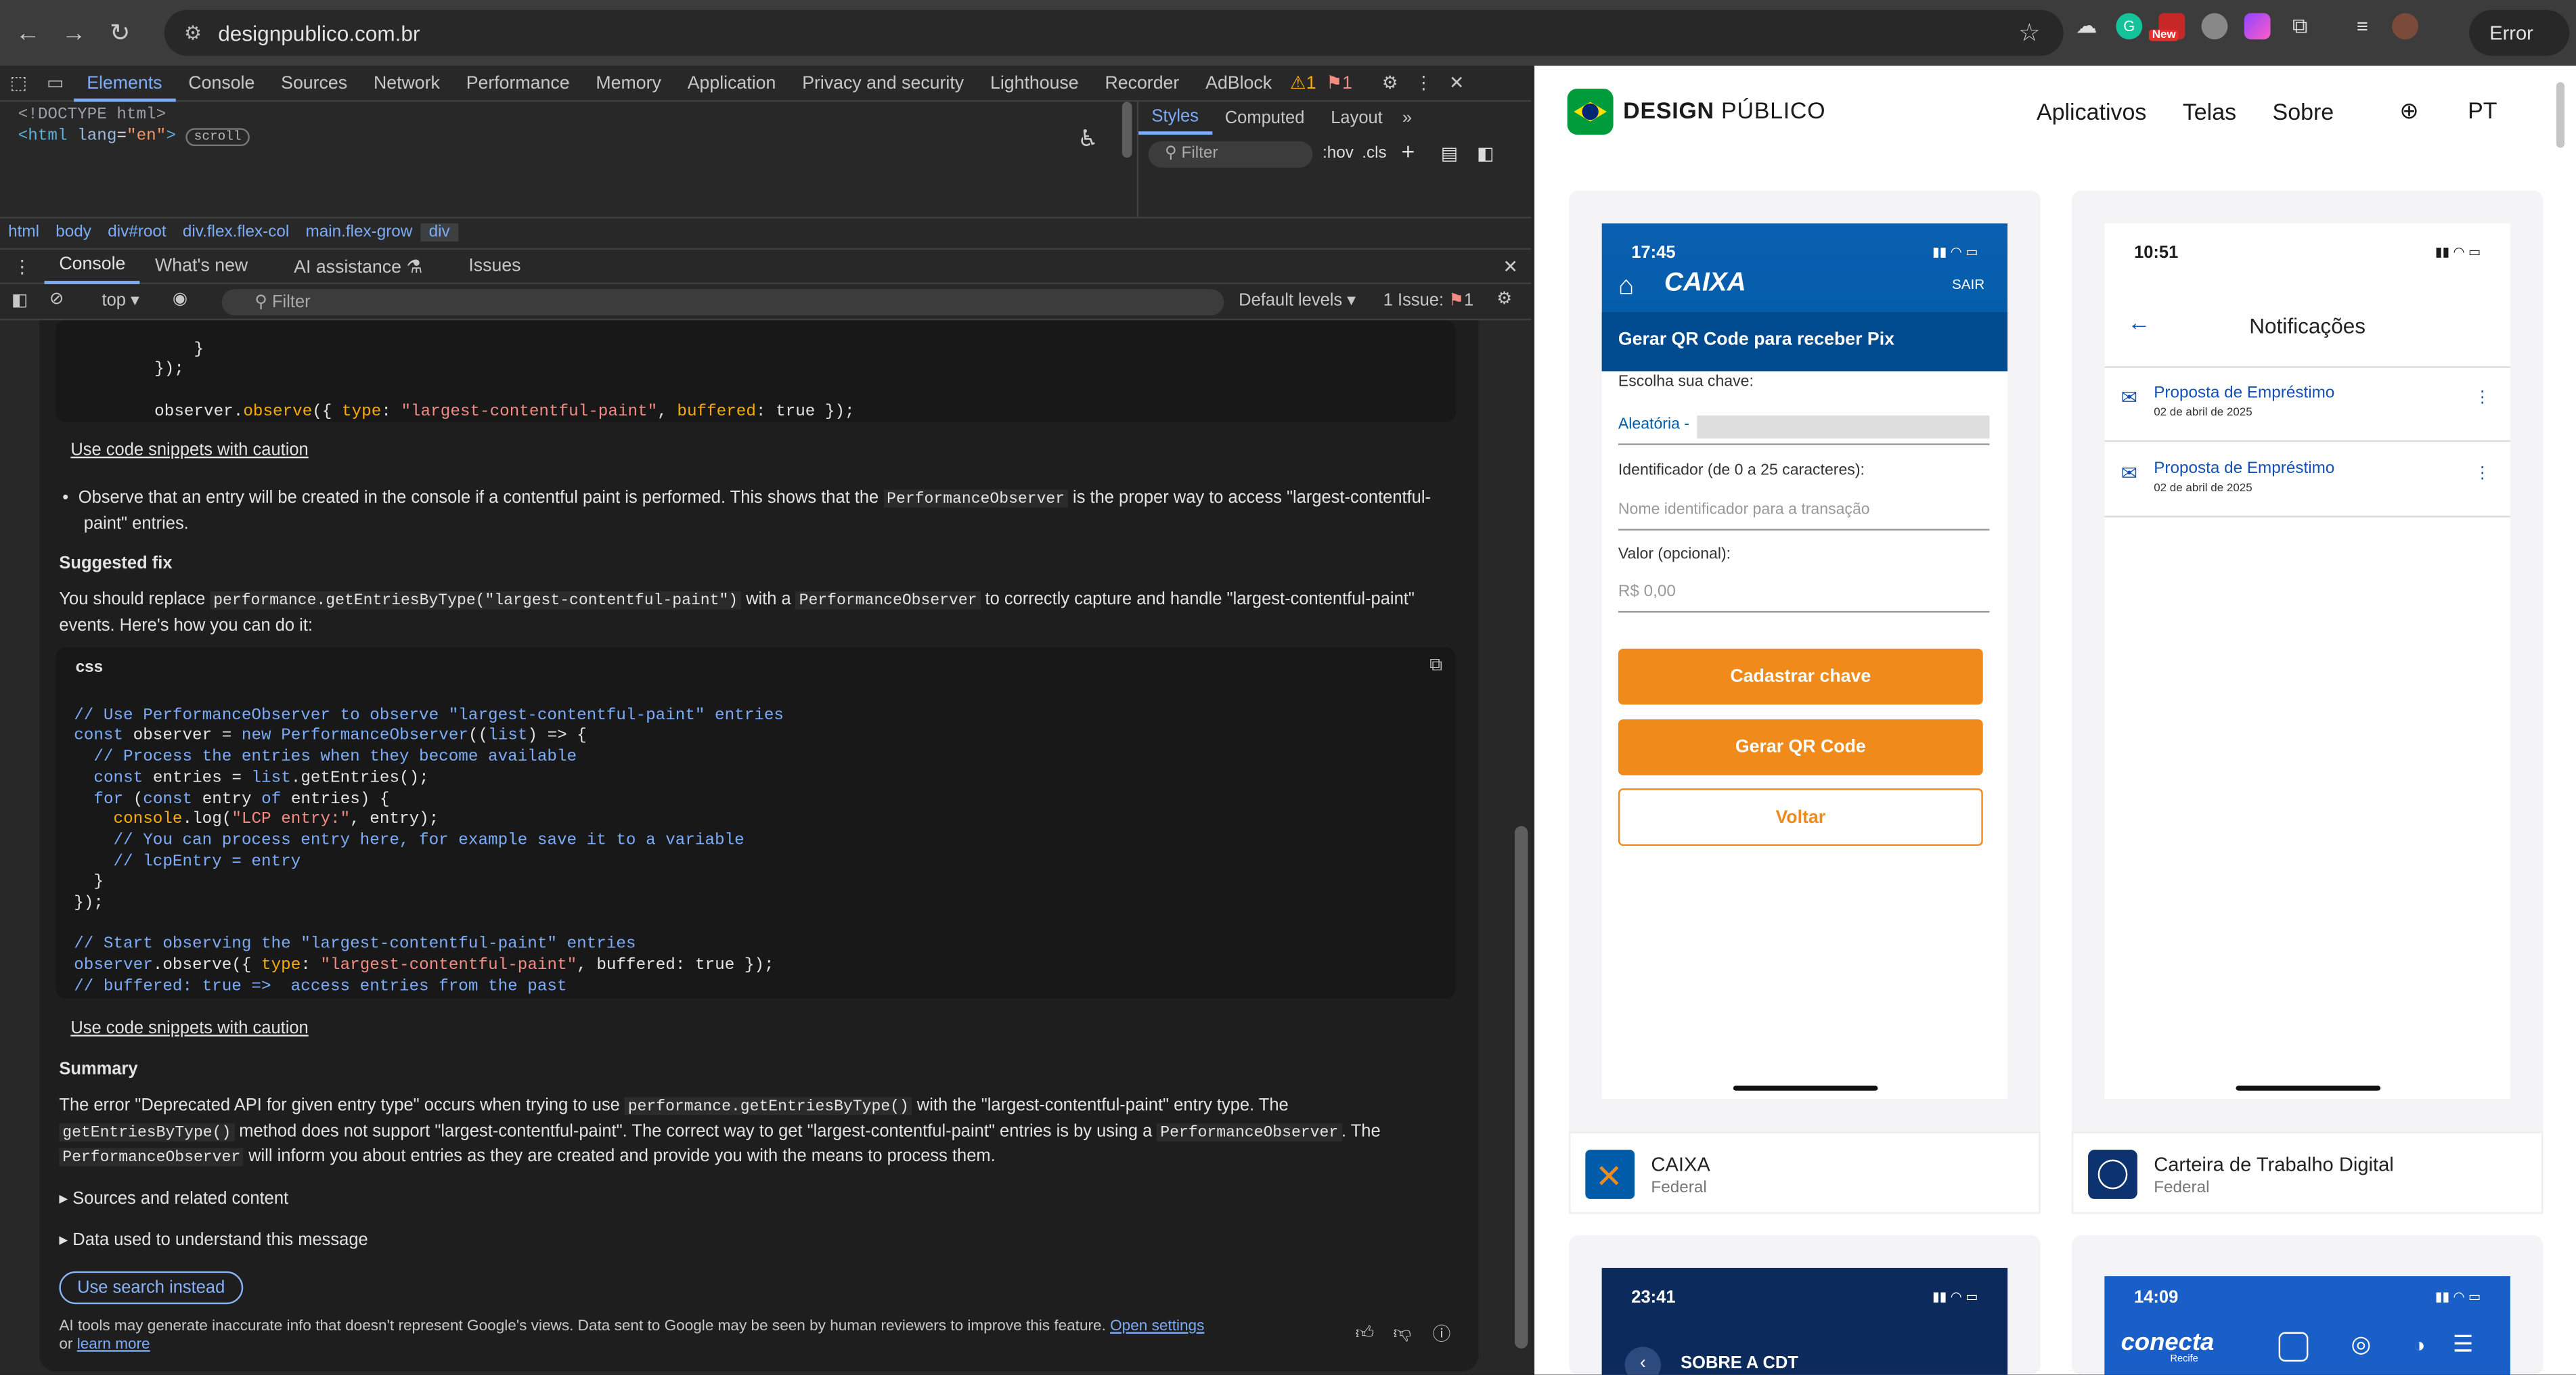 This screenshot has width=2576, height=1375. Describe the element at coordinates (23, 233) in the screenshot. I see `breadcrumb-html: html` at that location.